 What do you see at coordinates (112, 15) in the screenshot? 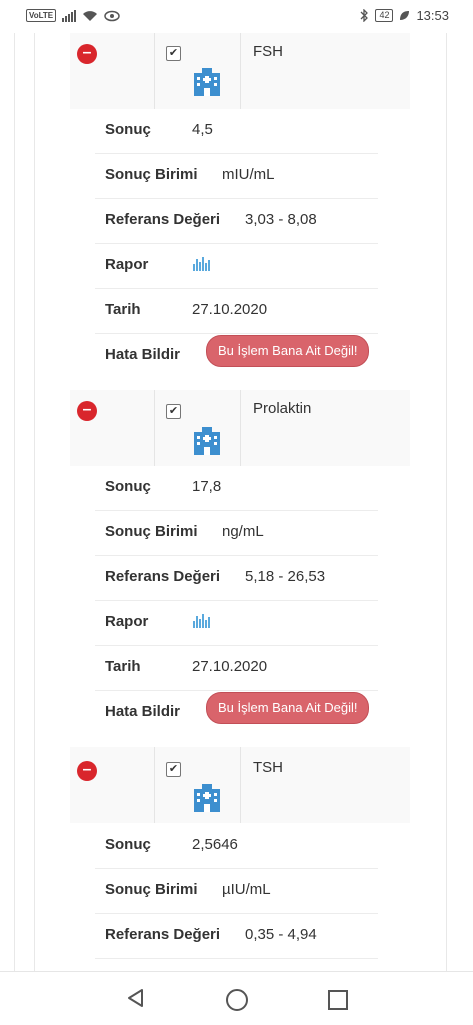
I see `eye-icon` at bounding box center [112, 15].